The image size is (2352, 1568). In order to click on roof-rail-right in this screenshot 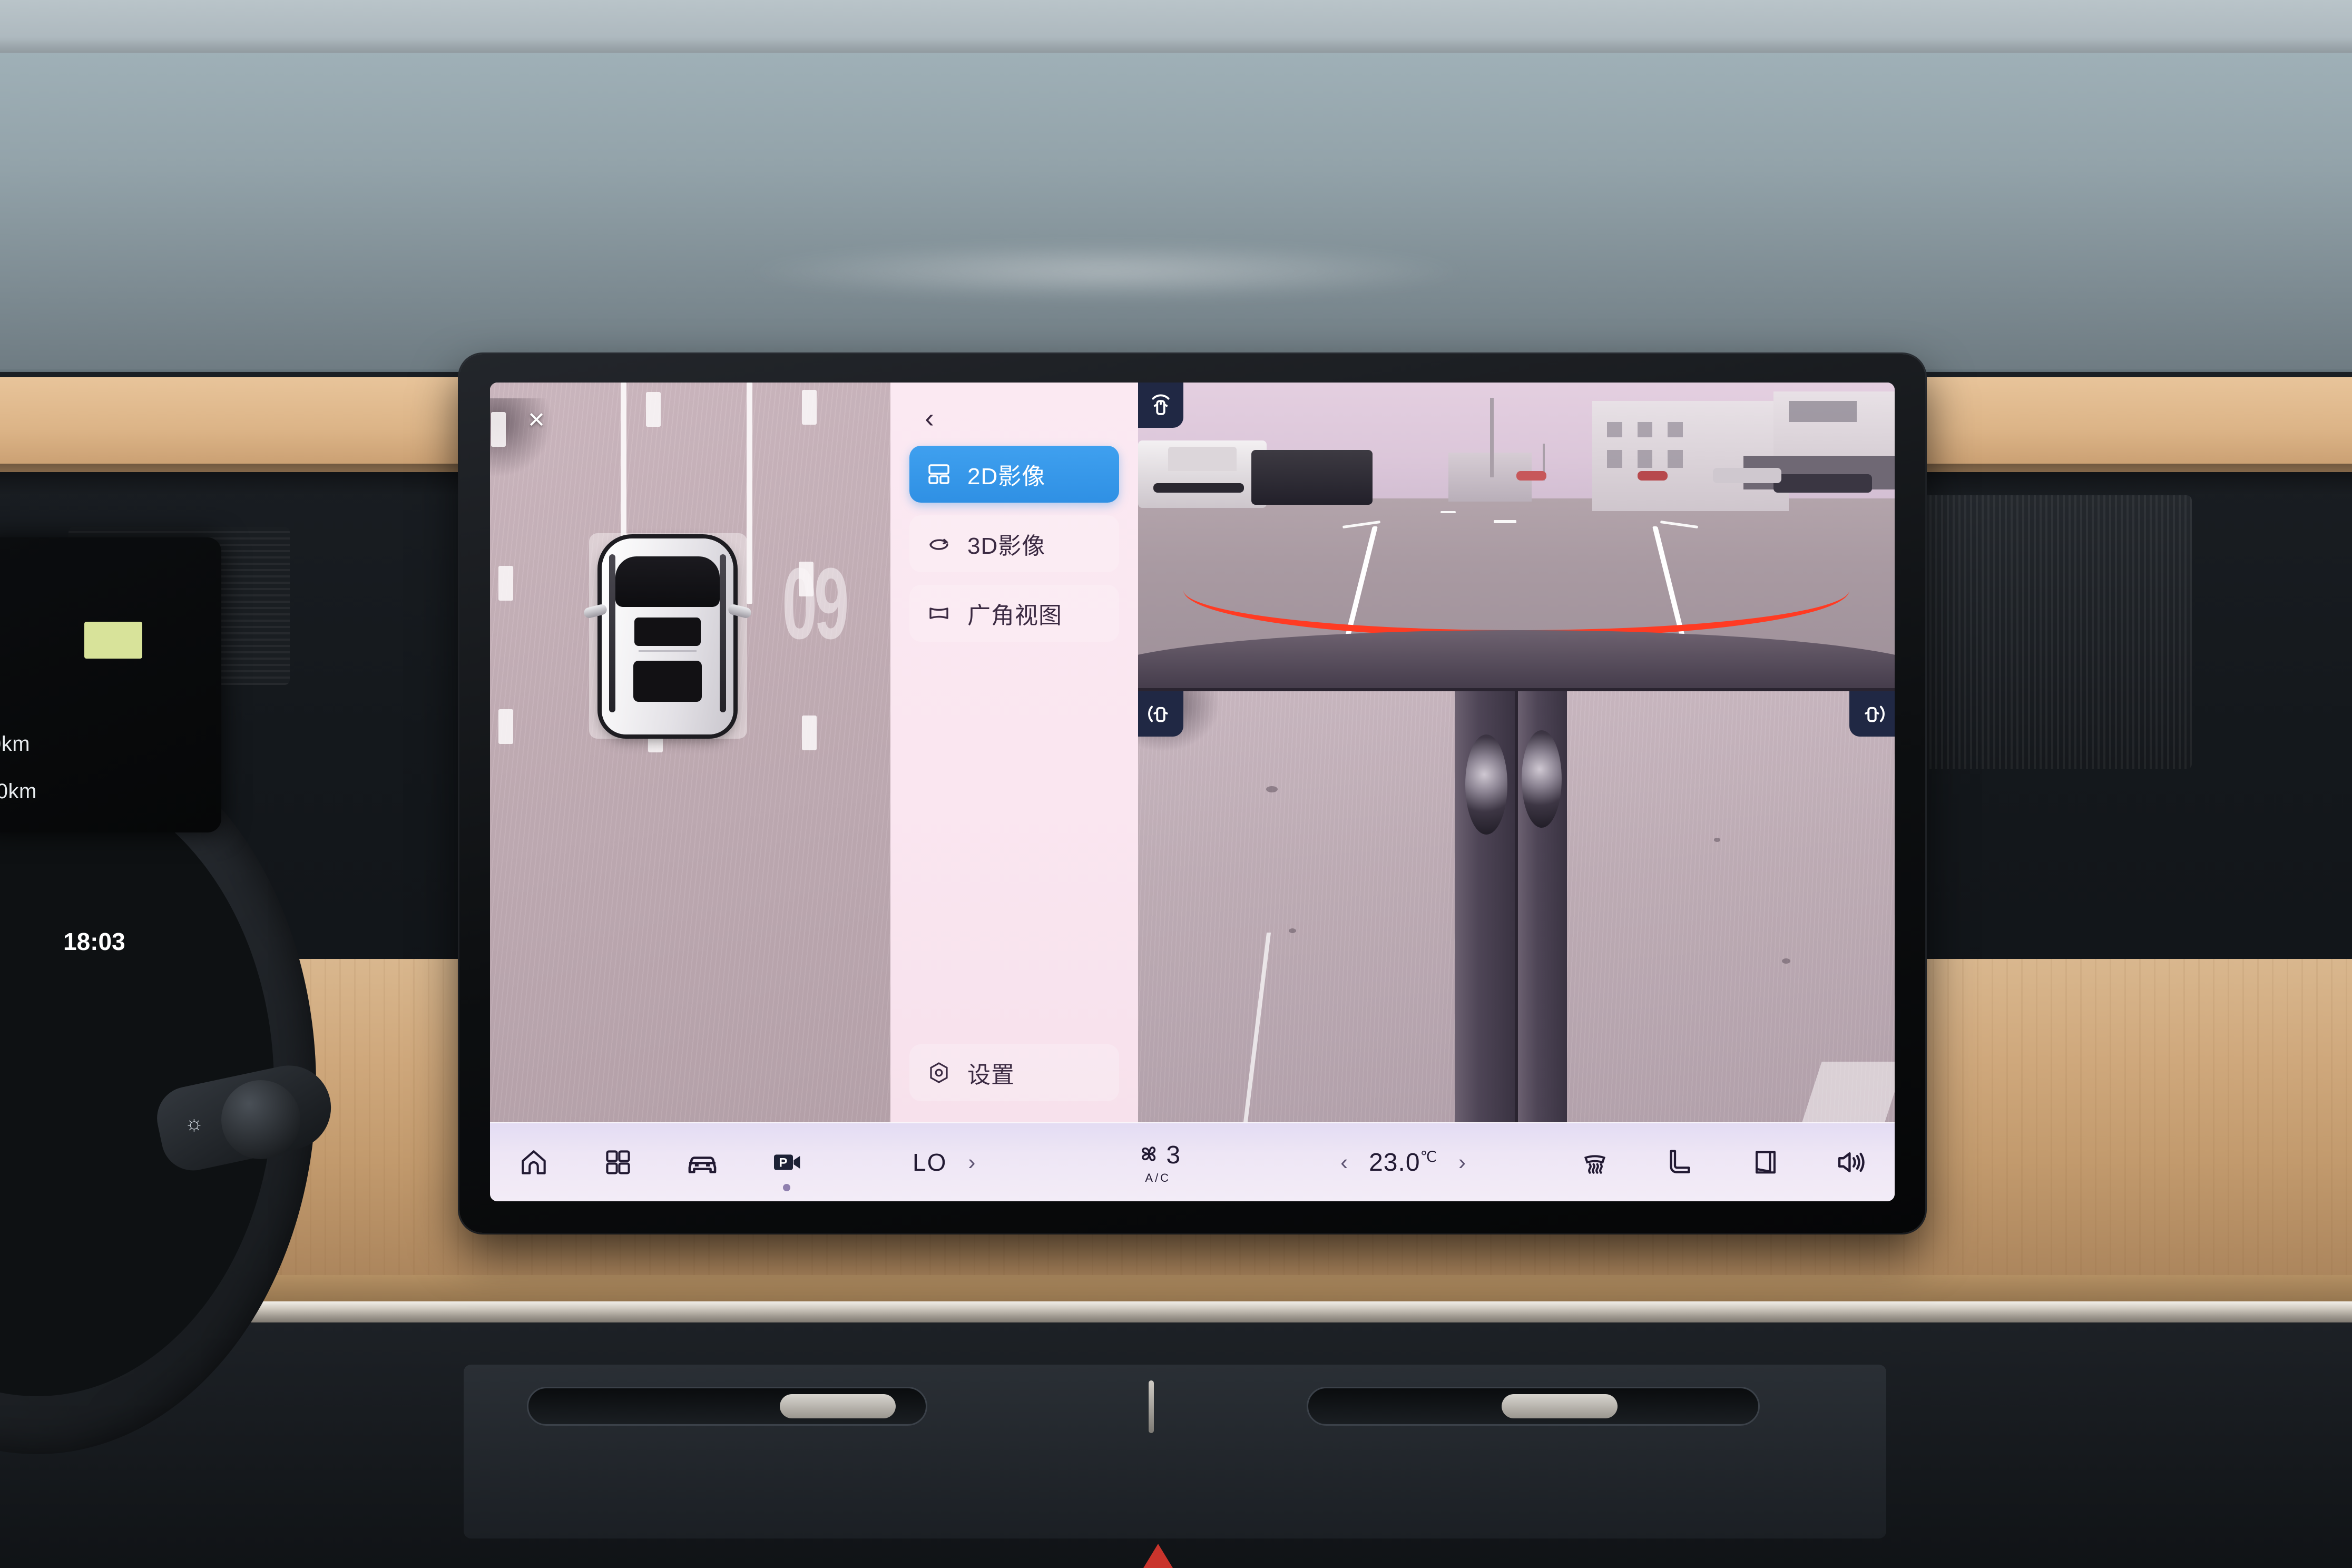, I will do `click(723, 633)`.